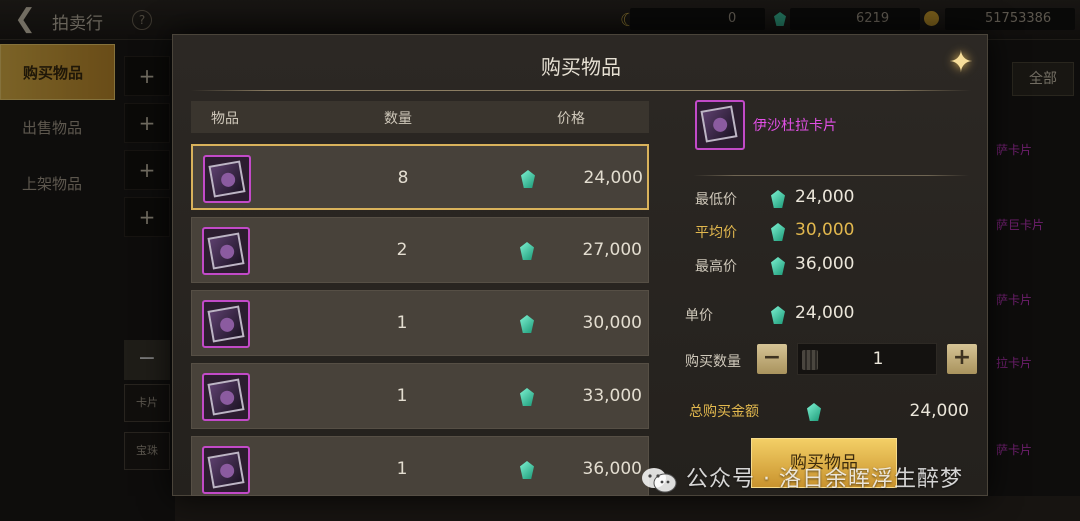 Image resolution: width=1080 pixels, height=521 pixels. Describe the element at coordinates (825, 313) in the screenshot. I see `unit-price-value: 24,000` at that location.